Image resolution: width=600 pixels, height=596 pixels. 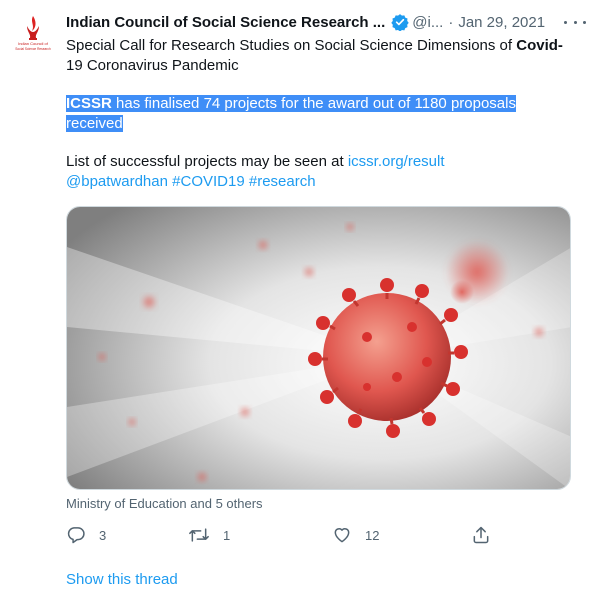 What do you see at coordinates (117, 181) in the screenshot?
I see `mention-link: @bpatwardhan` at bounding box center [117, 181].